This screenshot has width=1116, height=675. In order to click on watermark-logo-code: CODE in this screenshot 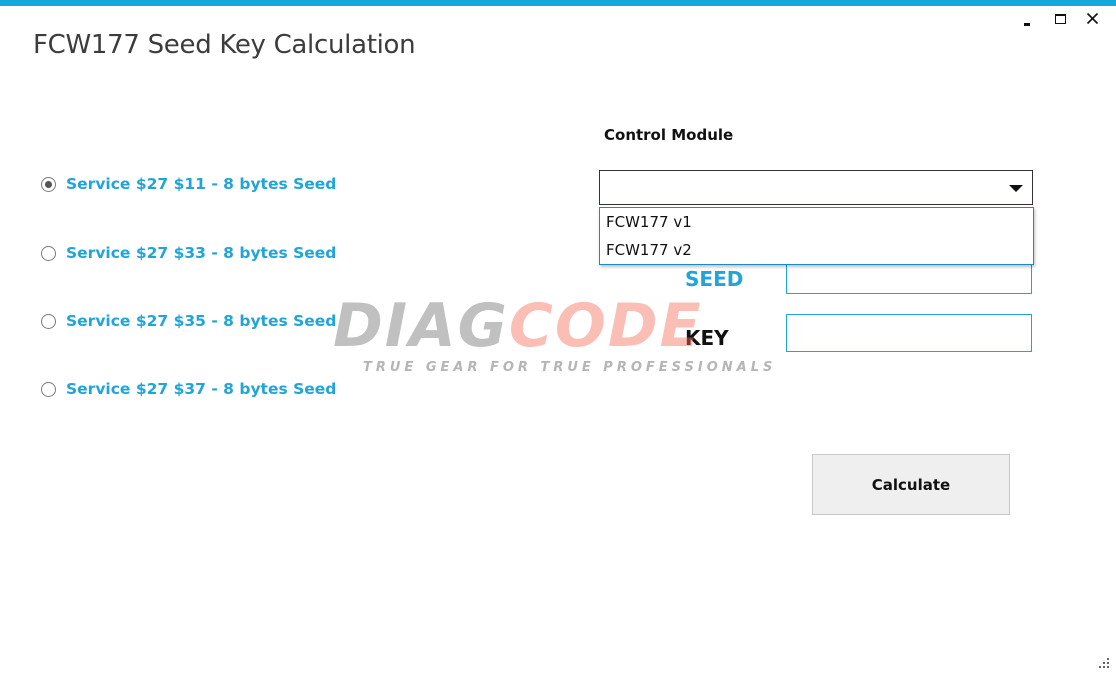, I will do `click(605, 326)`.